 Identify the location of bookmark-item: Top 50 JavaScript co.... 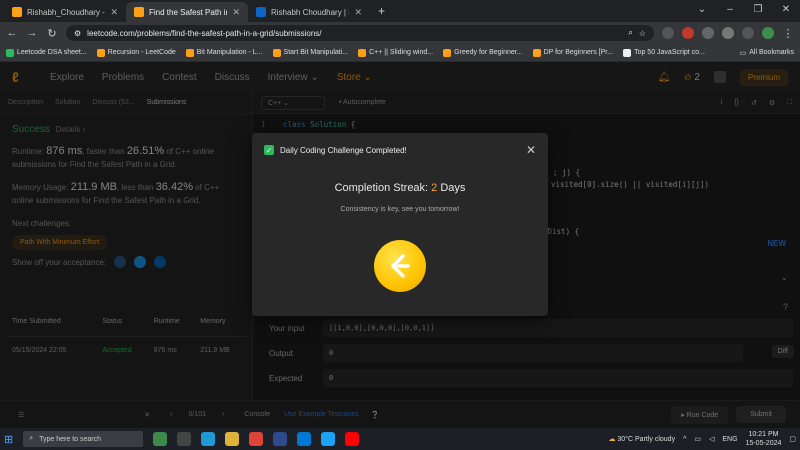
(664, 52).